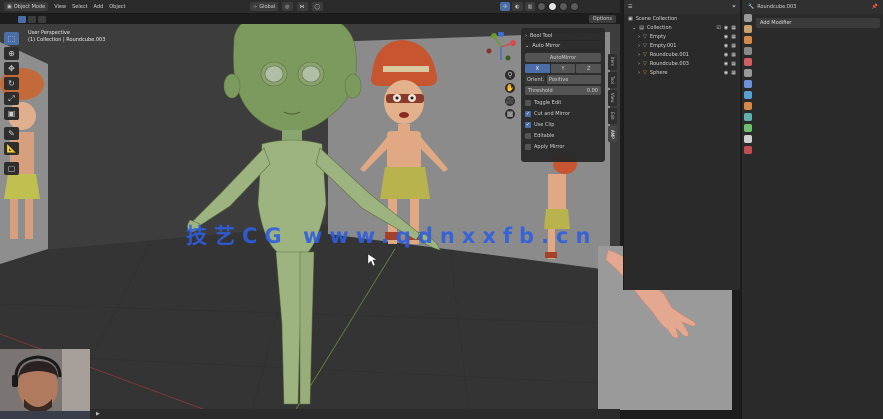 Image resolution: width=883 pixels, height=419 pixels. I want to click on checkbox-row: Apply Mirror, so click(563, 146).